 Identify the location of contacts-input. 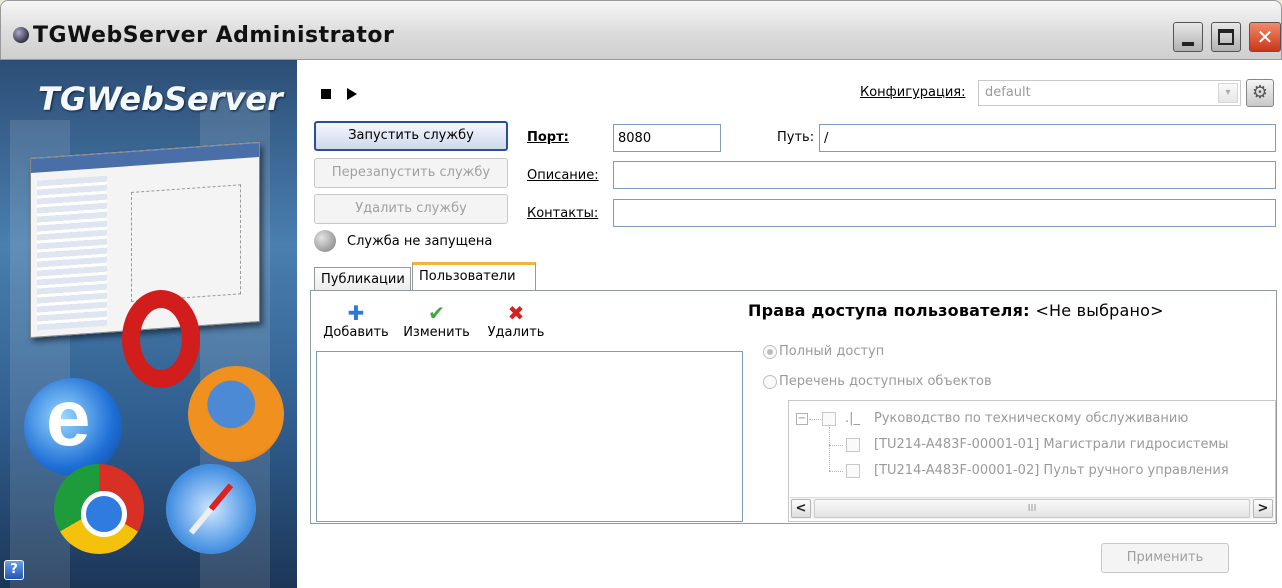
(944, 213).